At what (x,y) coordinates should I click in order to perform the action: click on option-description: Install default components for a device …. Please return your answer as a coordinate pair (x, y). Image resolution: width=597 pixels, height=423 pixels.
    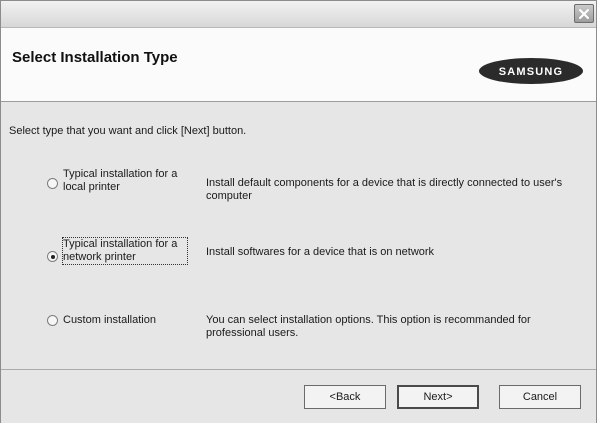
    Looking at the image, I should click on (395, 190).